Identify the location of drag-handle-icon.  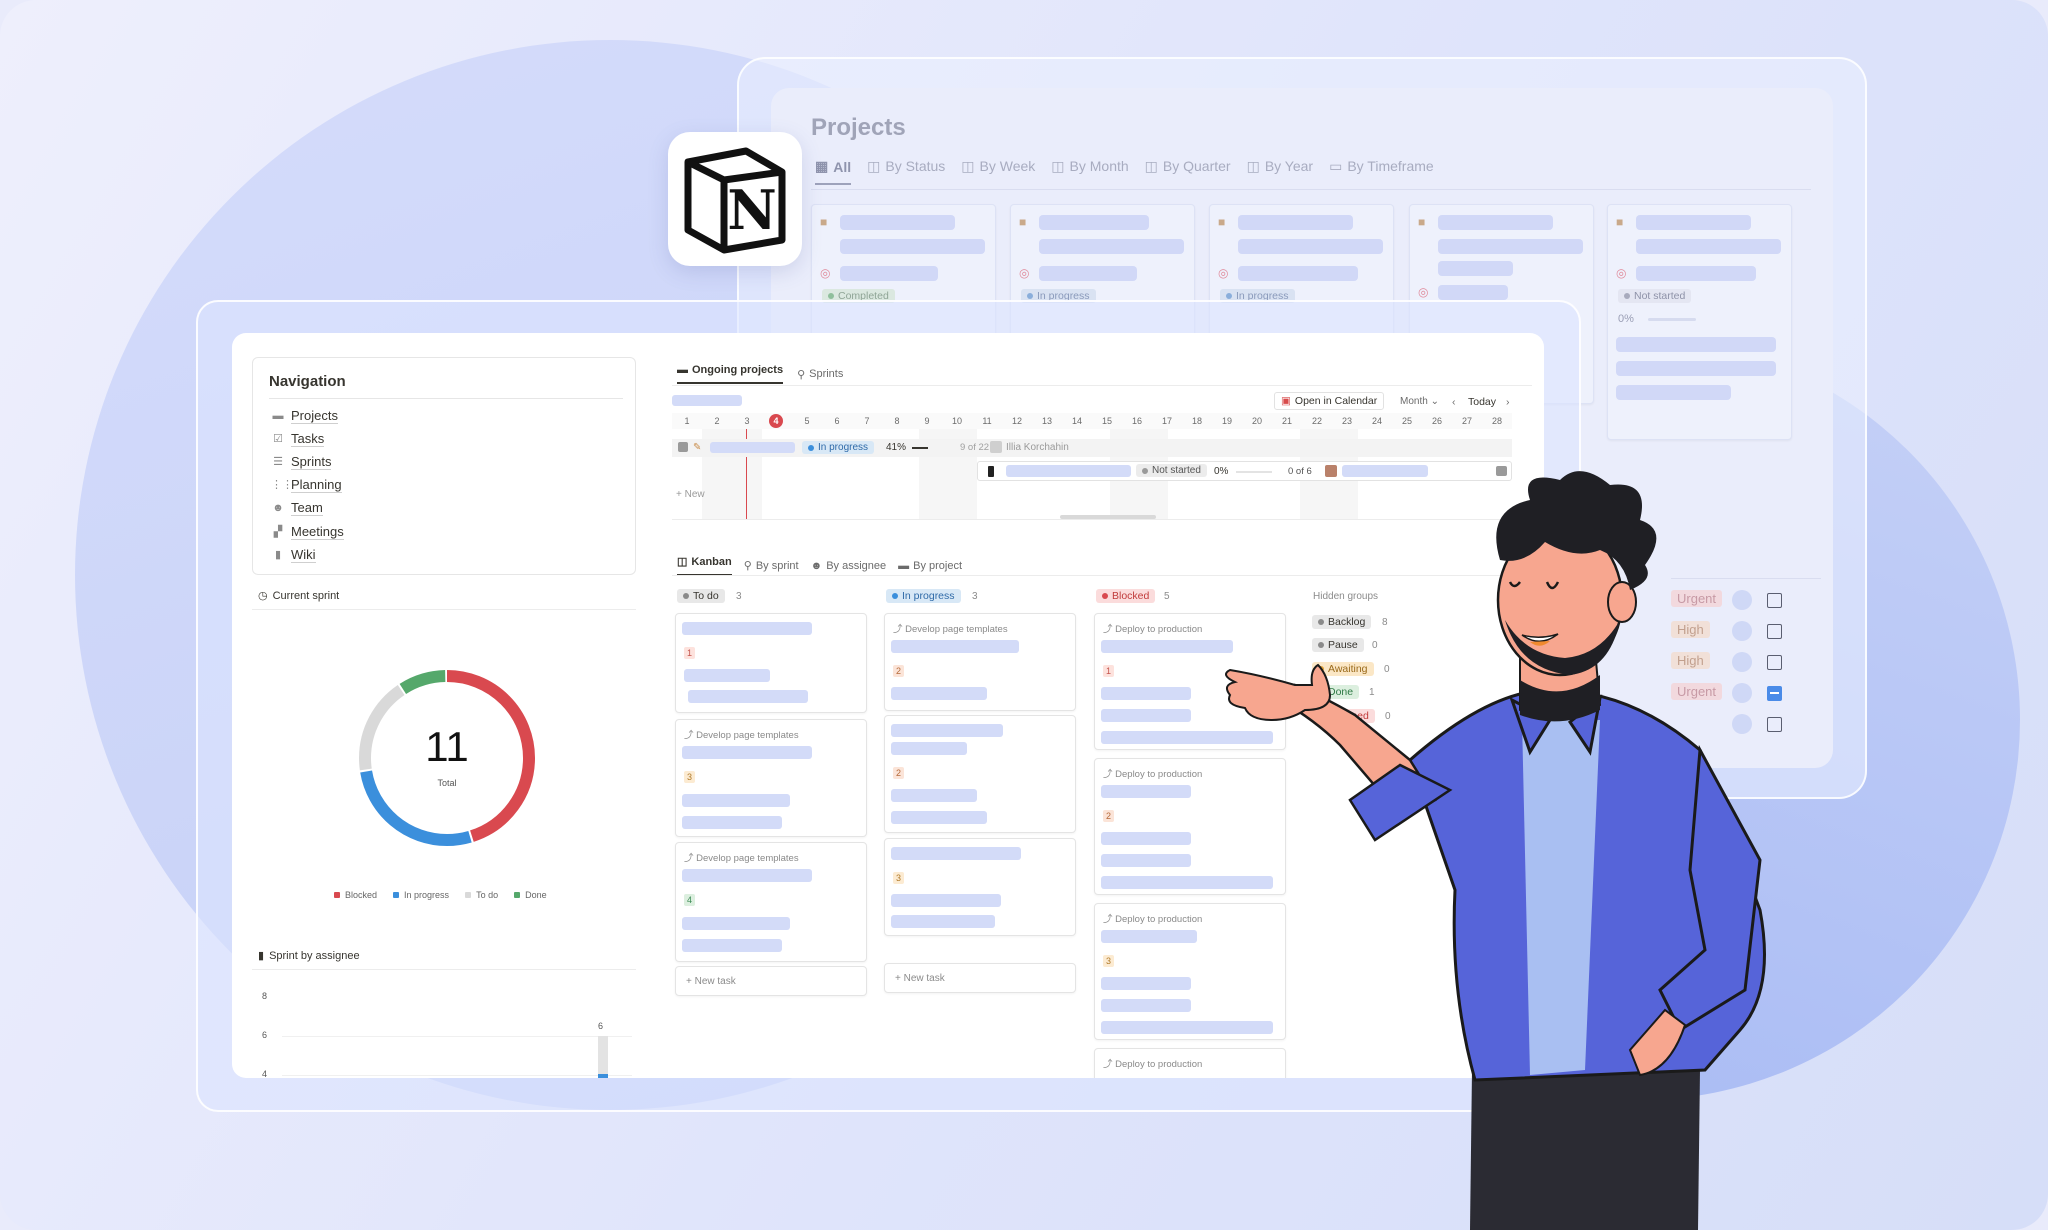
(991, 471).